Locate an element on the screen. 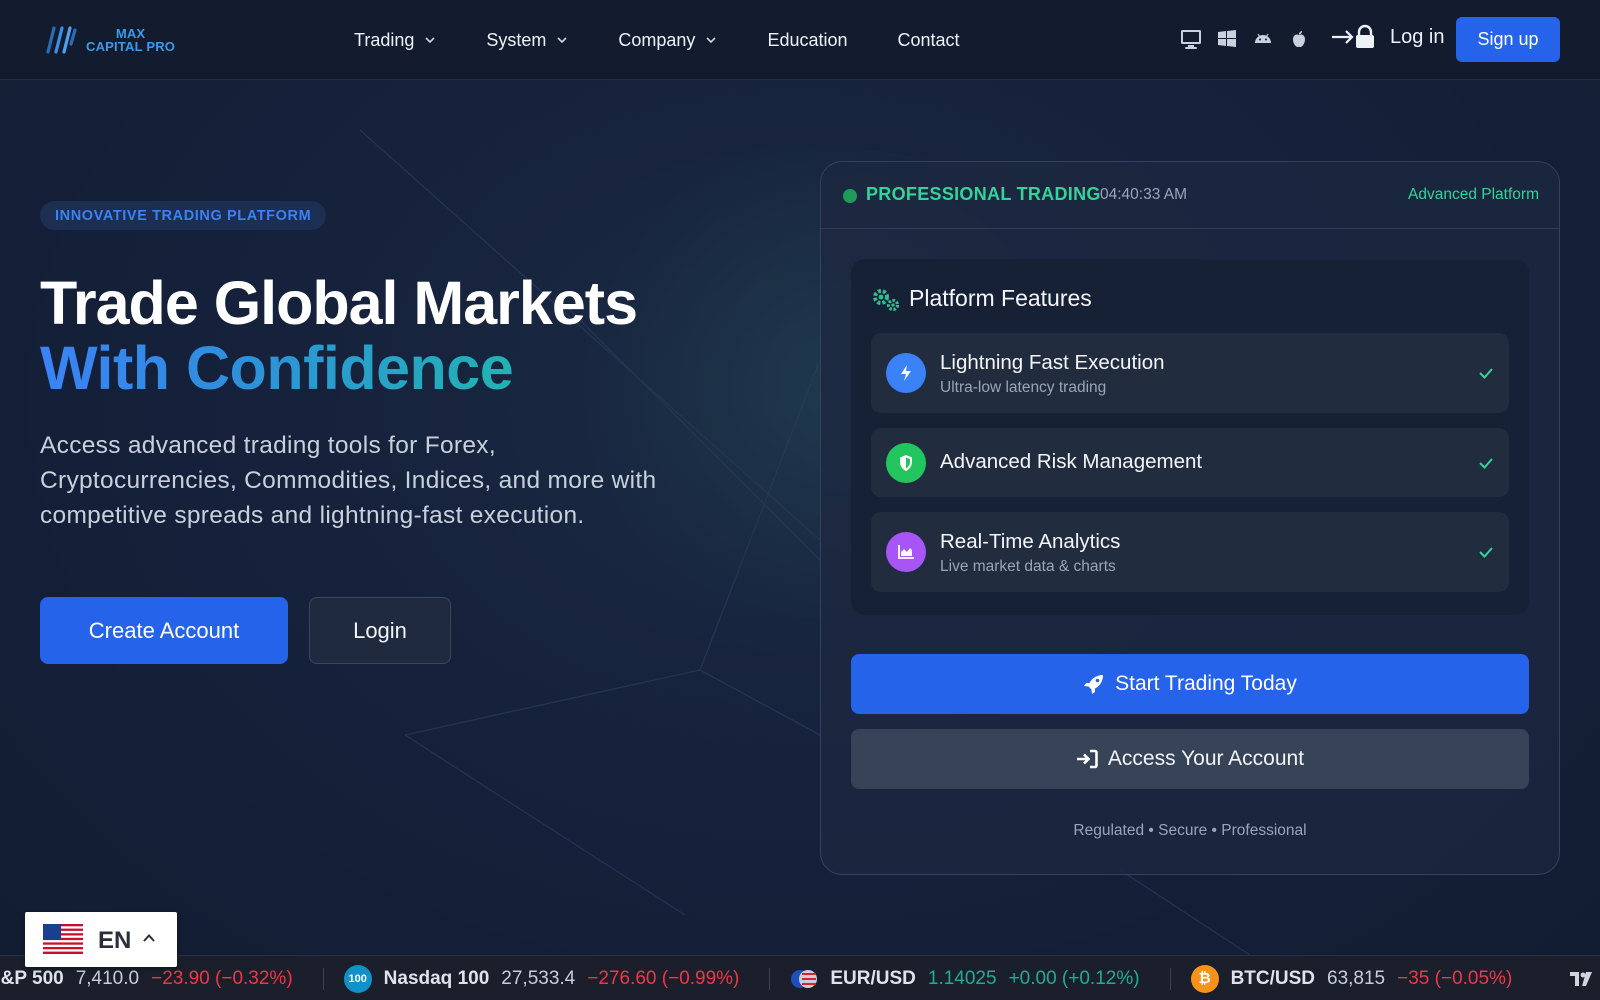 The image size is (1600, 1000). brand-name: MAX CAPITAL PRO is located at coordinates (130, 40).